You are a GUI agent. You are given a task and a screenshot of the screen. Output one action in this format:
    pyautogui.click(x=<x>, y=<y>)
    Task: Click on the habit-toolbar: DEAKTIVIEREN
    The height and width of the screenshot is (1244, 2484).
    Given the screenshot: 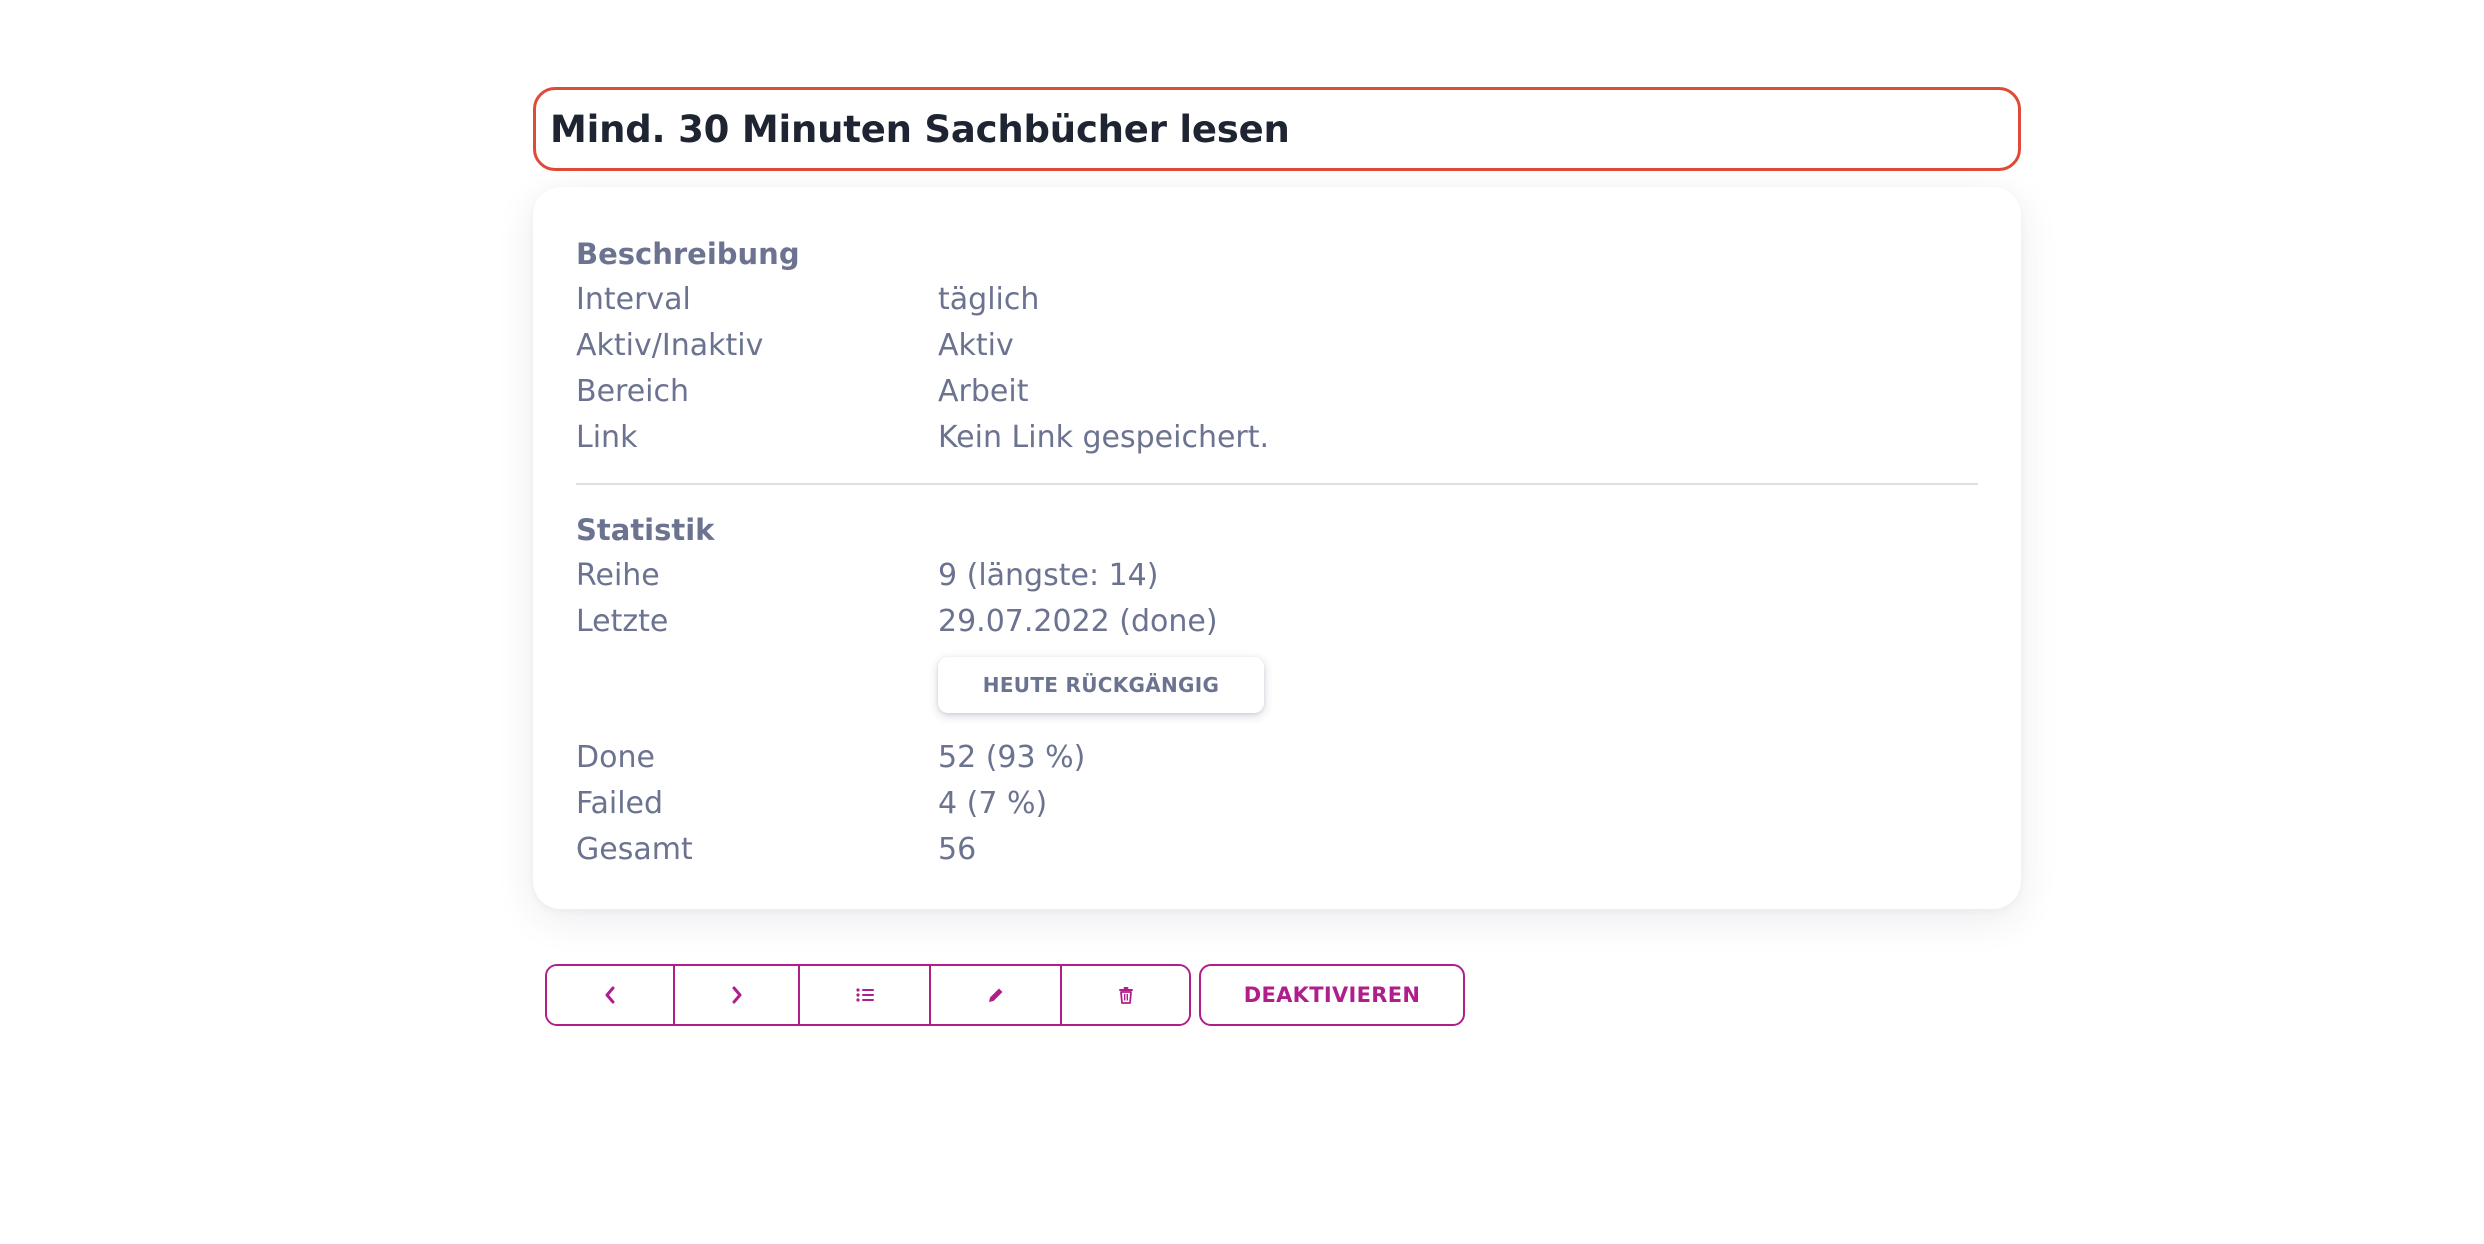 What is the action you would take?
    pyautogui.click(x=1005, y=995)
    